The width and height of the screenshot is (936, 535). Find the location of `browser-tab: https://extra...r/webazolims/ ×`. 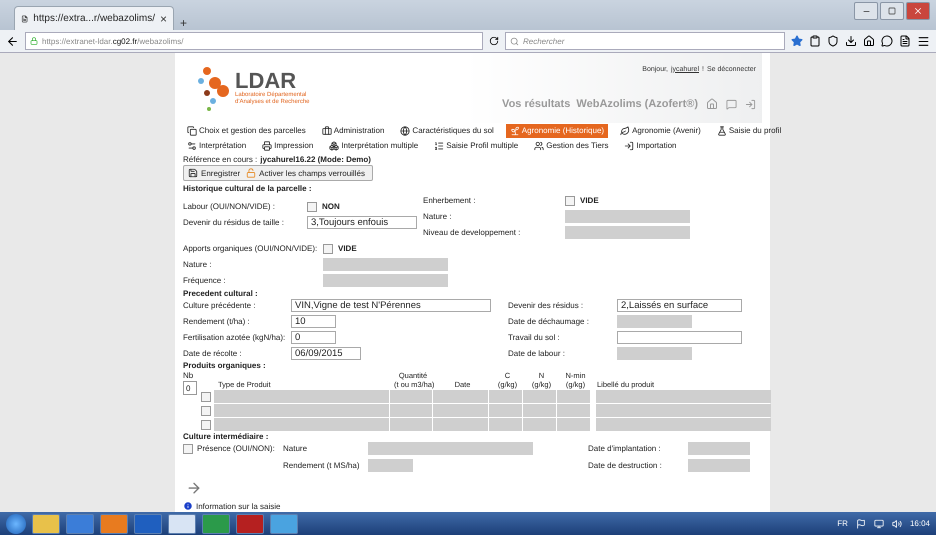

browser-tab: https://extra...r/webazolims/ × is located at coordinates (94, 18).